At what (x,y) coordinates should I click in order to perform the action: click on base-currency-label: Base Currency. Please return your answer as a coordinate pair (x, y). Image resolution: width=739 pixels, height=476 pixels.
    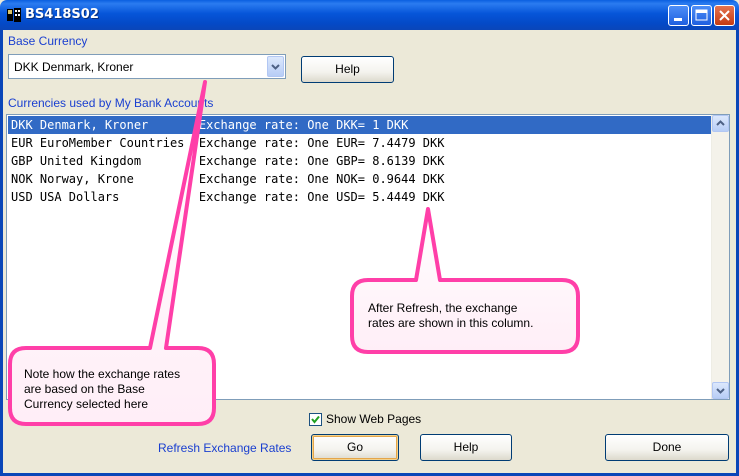
    Looking at the image, I should click on (48, 41).